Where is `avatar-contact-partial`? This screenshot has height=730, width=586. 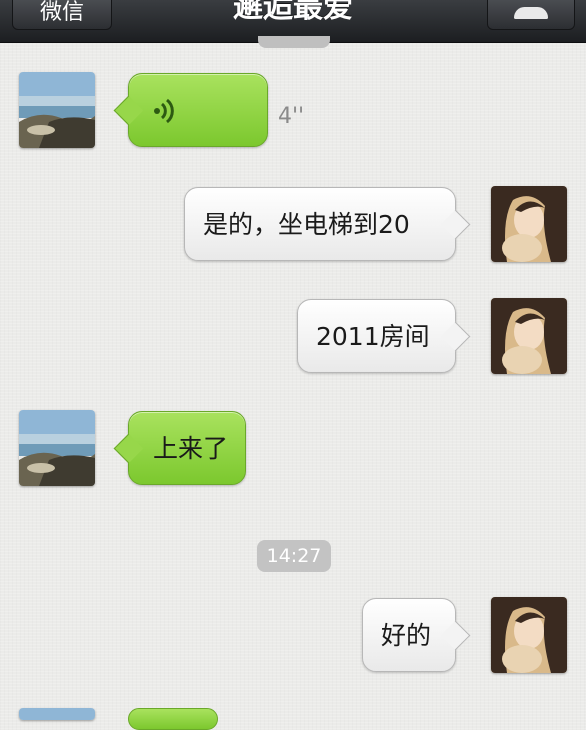
avatar-contact-partial is located at coordinates (57, 714).